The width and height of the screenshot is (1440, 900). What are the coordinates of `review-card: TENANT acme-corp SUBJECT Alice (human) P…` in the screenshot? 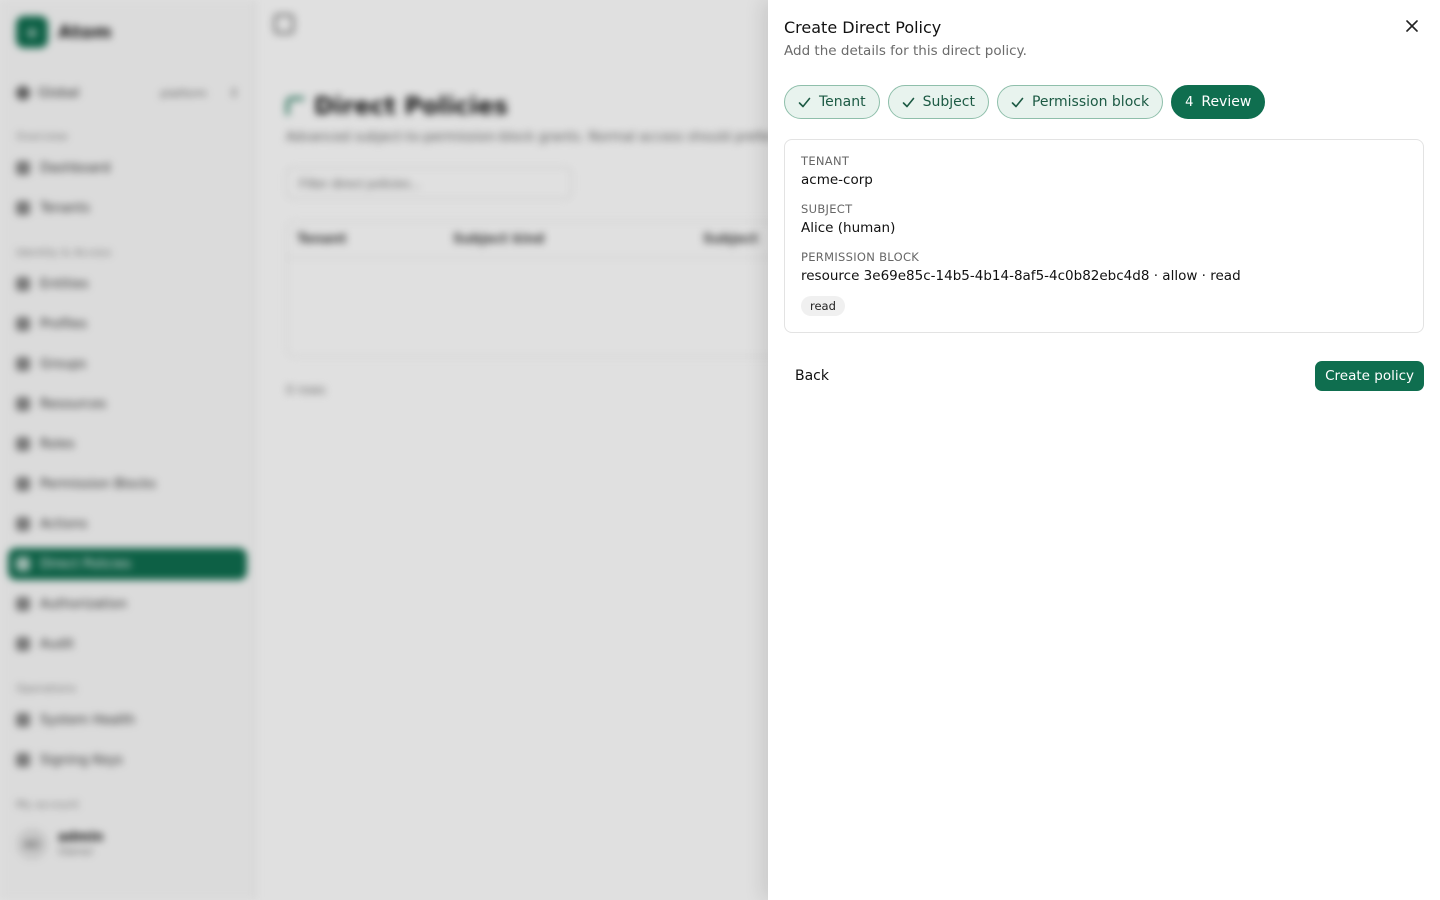 It's located at (1104, 236).